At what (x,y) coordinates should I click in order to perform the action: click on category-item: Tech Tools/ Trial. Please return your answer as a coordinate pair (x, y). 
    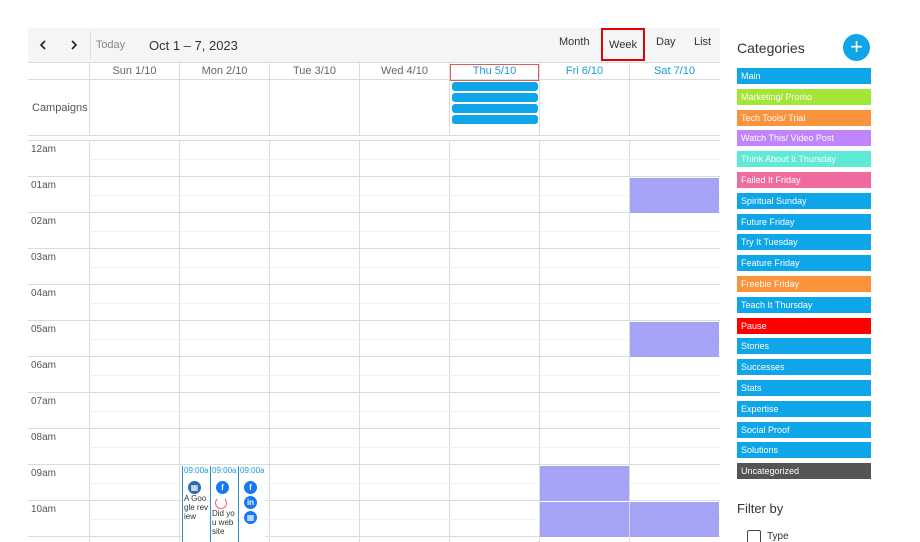
    Looking at the image, I should click on (804, 117).